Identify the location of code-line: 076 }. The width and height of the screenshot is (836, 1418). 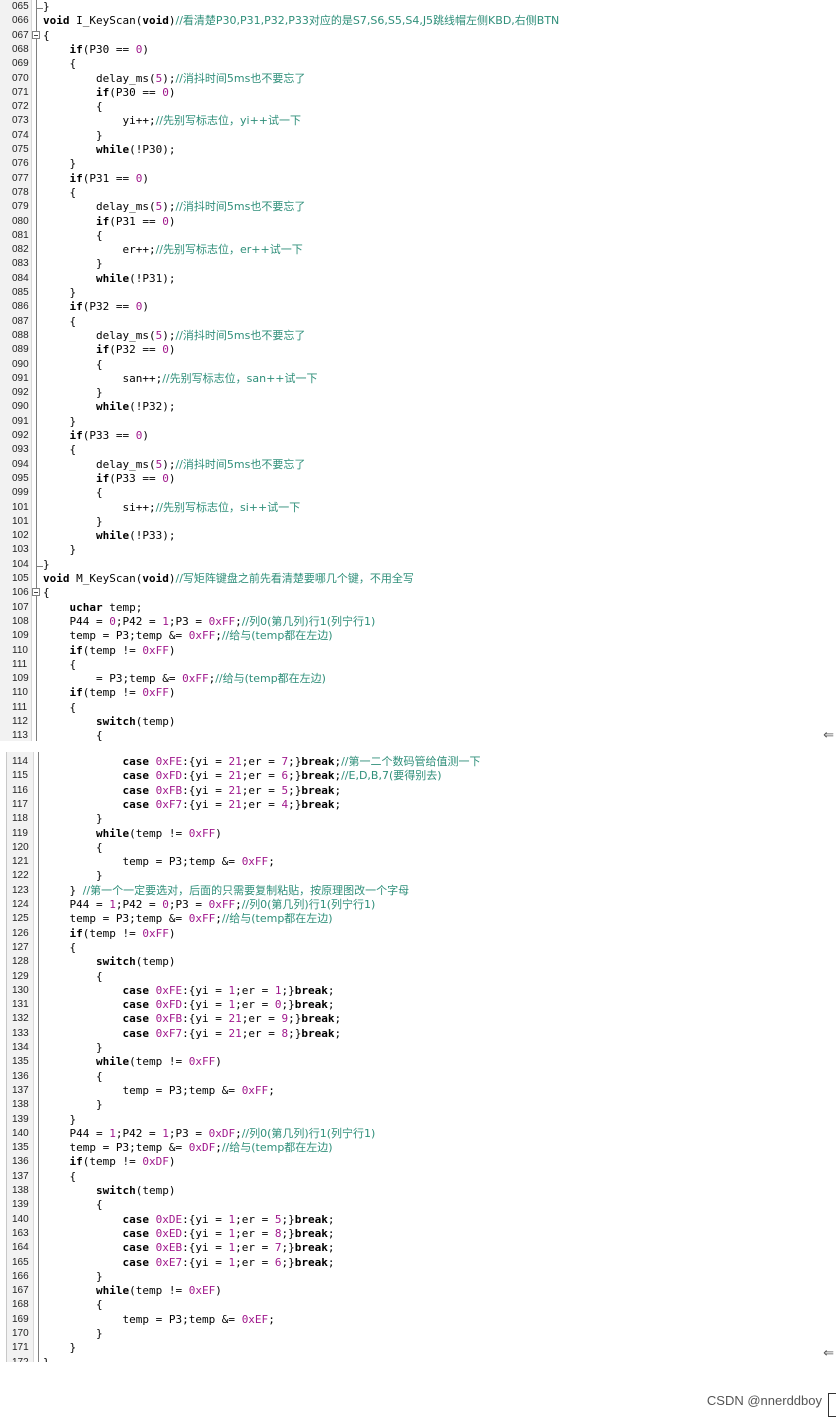
(418, 164).